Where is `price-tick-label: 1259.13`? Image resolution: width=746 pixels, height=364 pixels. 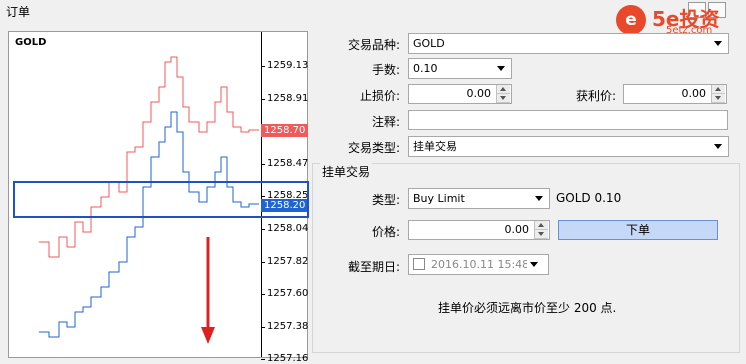 price-tick-label: 1259.13 is located at coordinates (288, 65).